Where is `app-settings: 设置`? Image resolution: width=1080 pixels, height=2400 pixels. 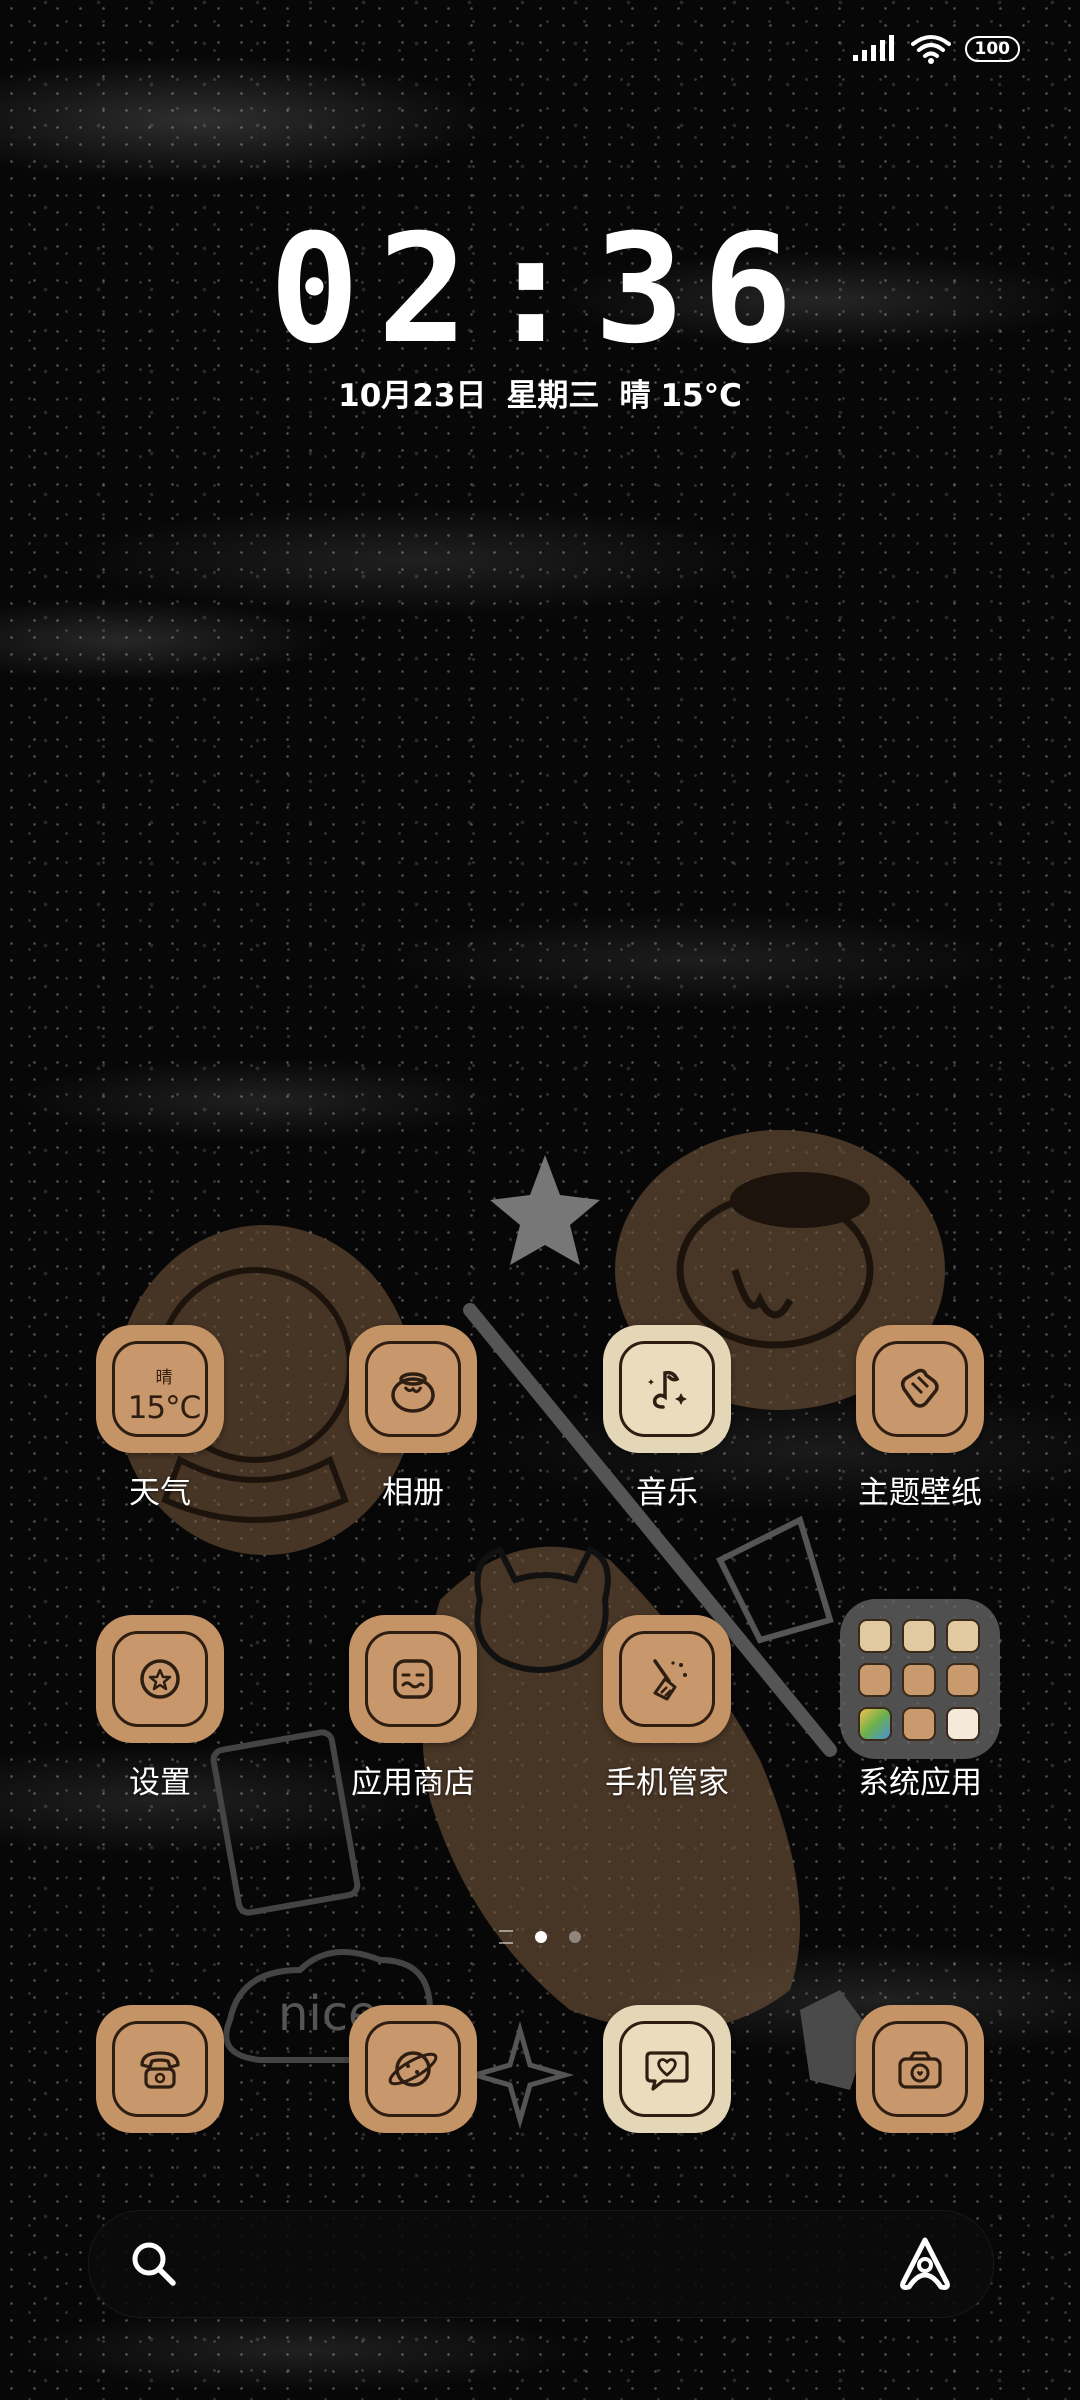 app-settings: 设置 is located at coordinates (160, 1709).